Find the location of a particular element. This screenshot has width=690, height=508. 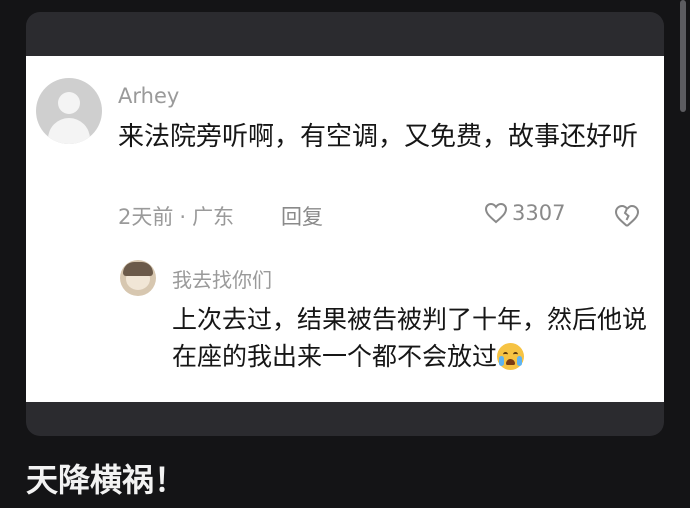

avatar is located at coordinates (69, 111).